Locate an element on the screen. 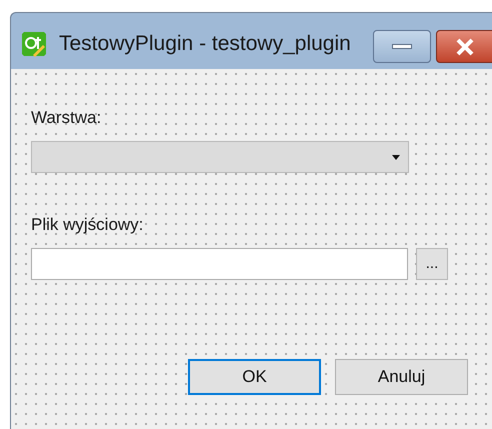  dialog-button: OK is located at coordinates (254, 377).